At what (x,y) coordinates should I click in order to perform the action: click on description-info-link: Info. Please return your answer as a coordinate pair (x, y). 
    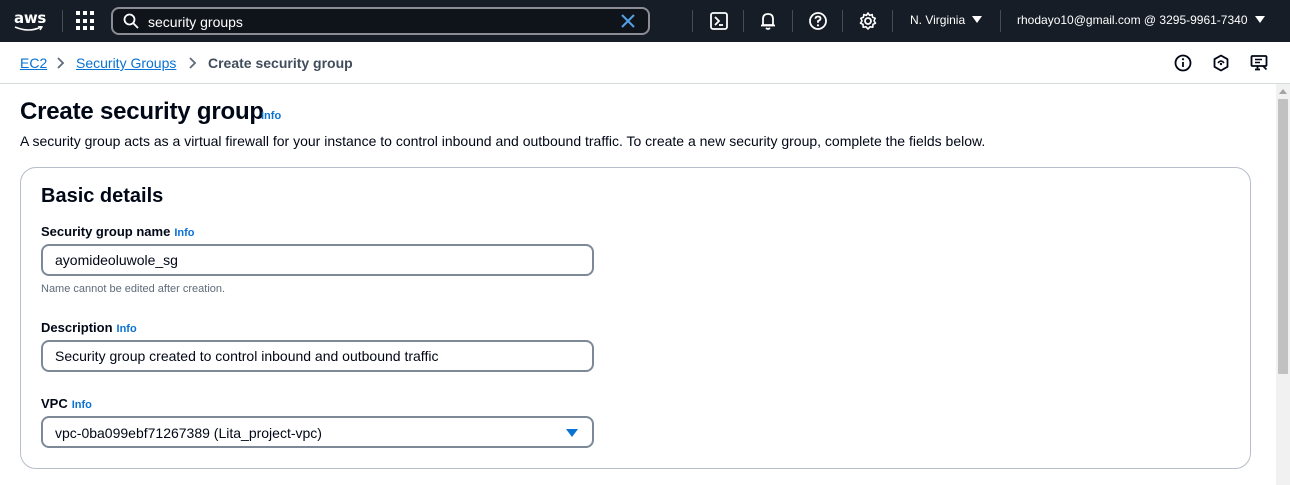
    Looking at the image, I should click on (127, 329).